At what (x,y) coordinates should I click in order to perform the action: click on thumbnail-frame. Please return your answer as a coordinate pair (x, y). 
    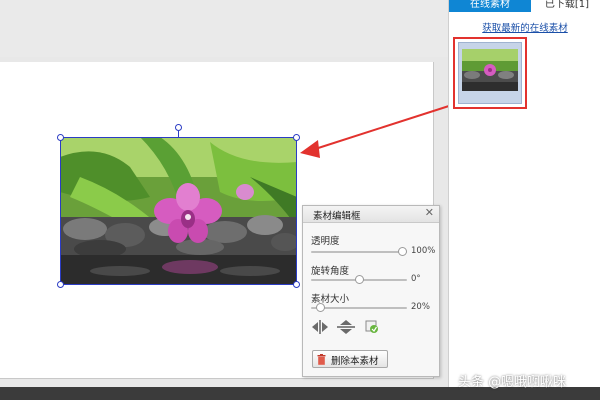
    Looking at the image, I should click on (490, 73).